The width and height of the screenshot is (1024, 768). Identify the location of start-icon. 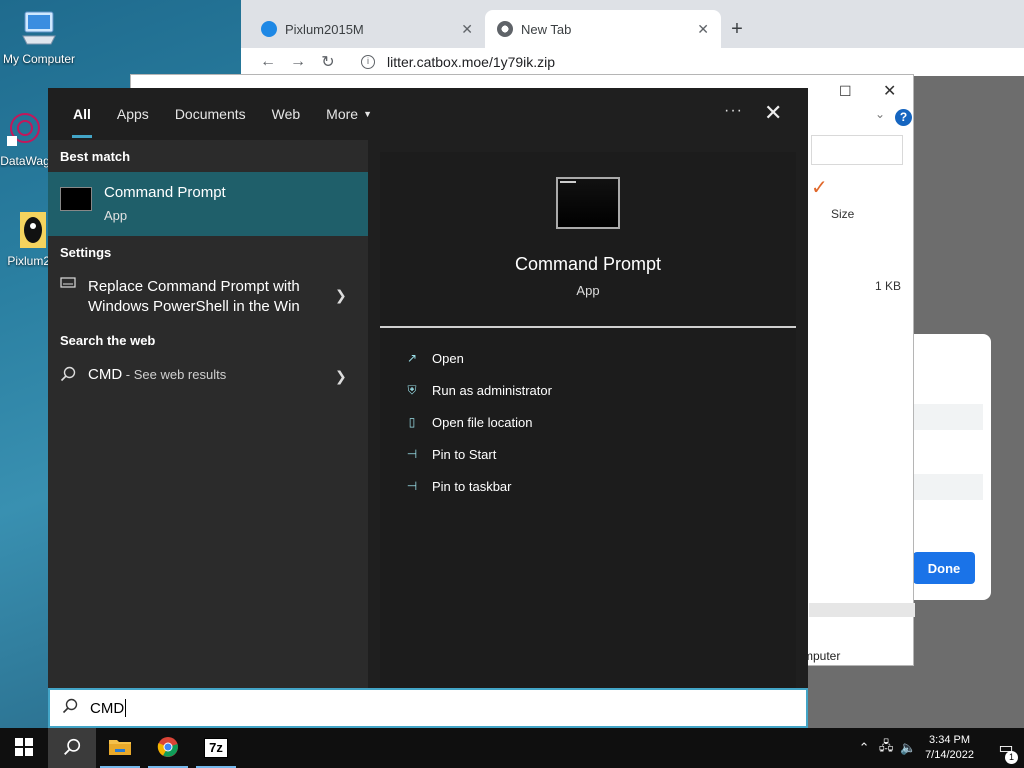
(24, 748).